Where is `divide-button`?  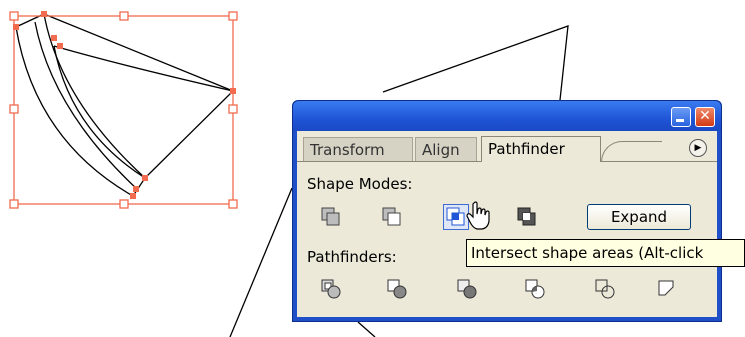
divide-button is located at coordinates (331, 289).